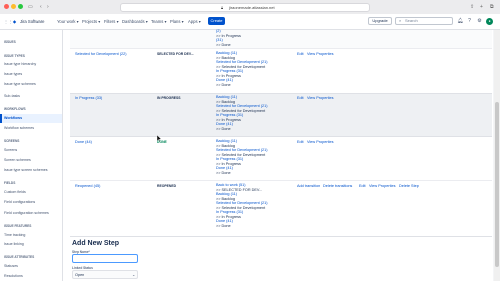 Image resolution: width=500 pixels, height=281 pixels. Describe the element at coordinates (13, 74) in the screenshot. I see `sidebar-item-issue-types: Issue types` at that location.